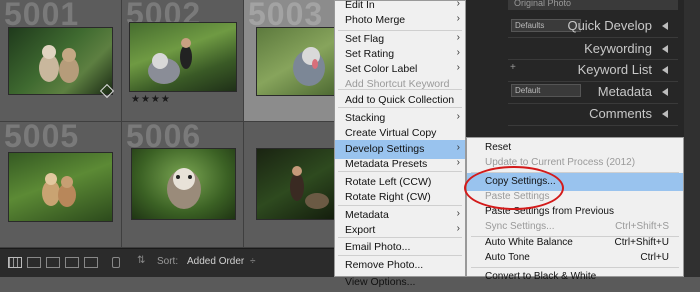 Image resolution: width=700 pixels, height=292 pixels. I want to click on keyword-list-header: Keyword List, so click(572, 70).